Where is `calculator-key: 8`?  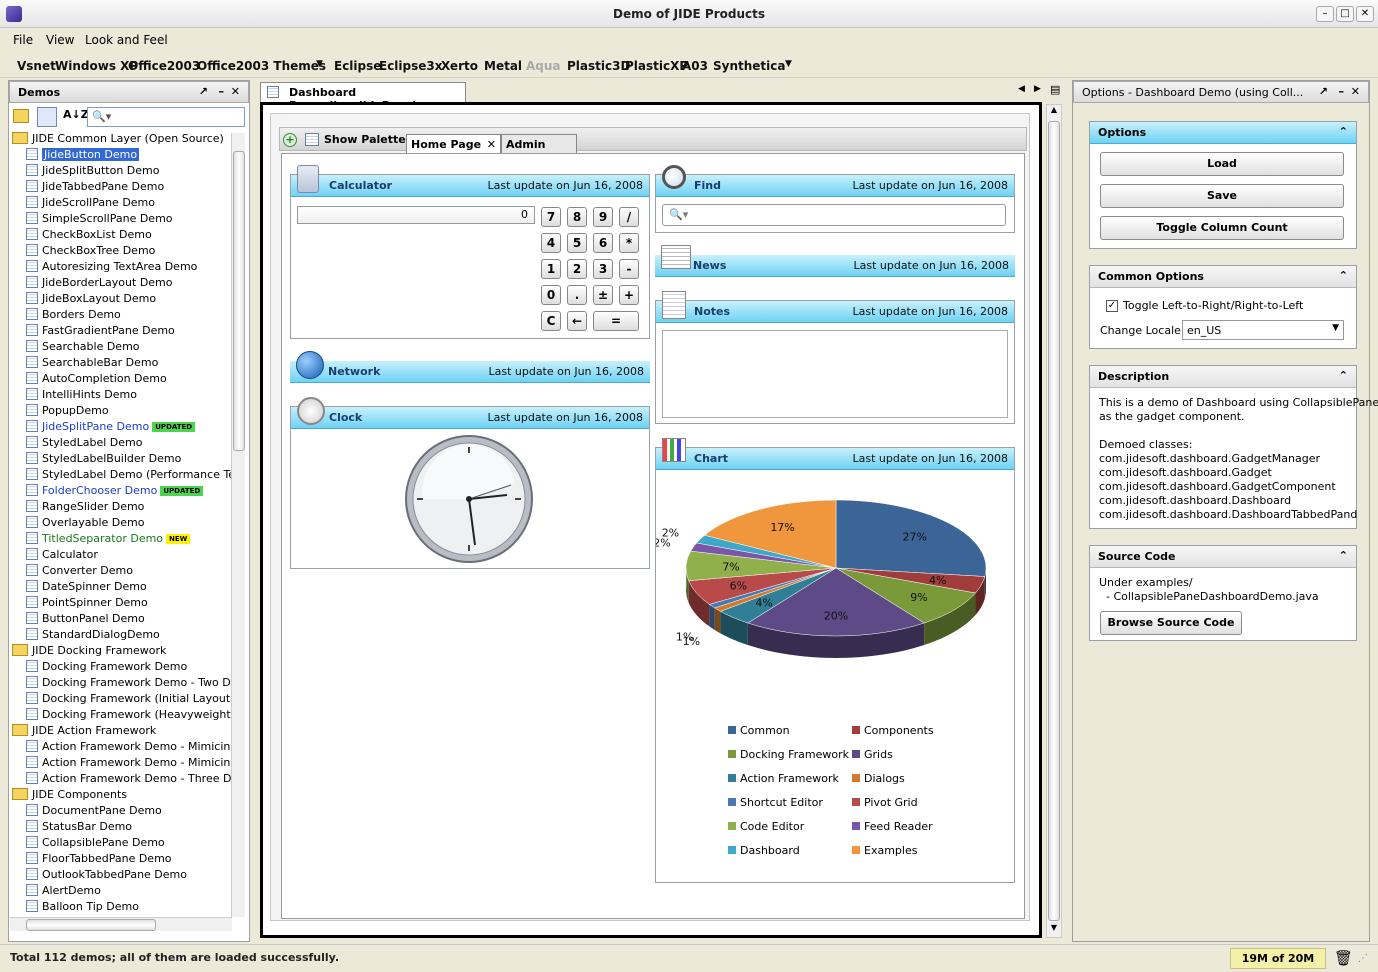 calculator-key: 8 is located at coordinates (577, 217).